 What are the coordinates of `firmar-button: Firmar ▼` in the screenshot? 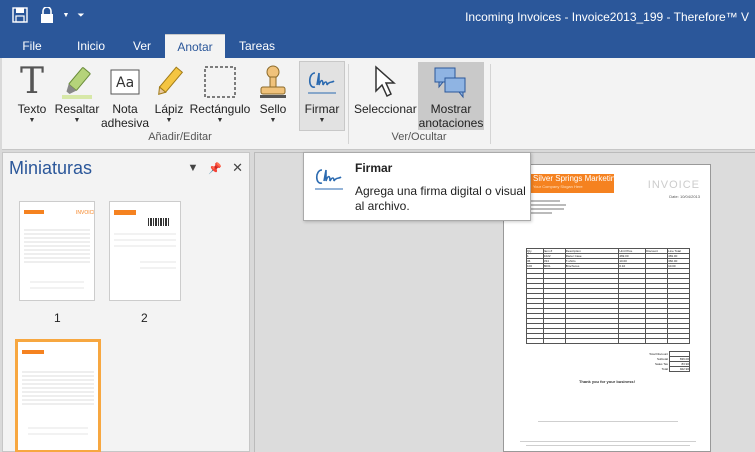 It's located at (322, 96).